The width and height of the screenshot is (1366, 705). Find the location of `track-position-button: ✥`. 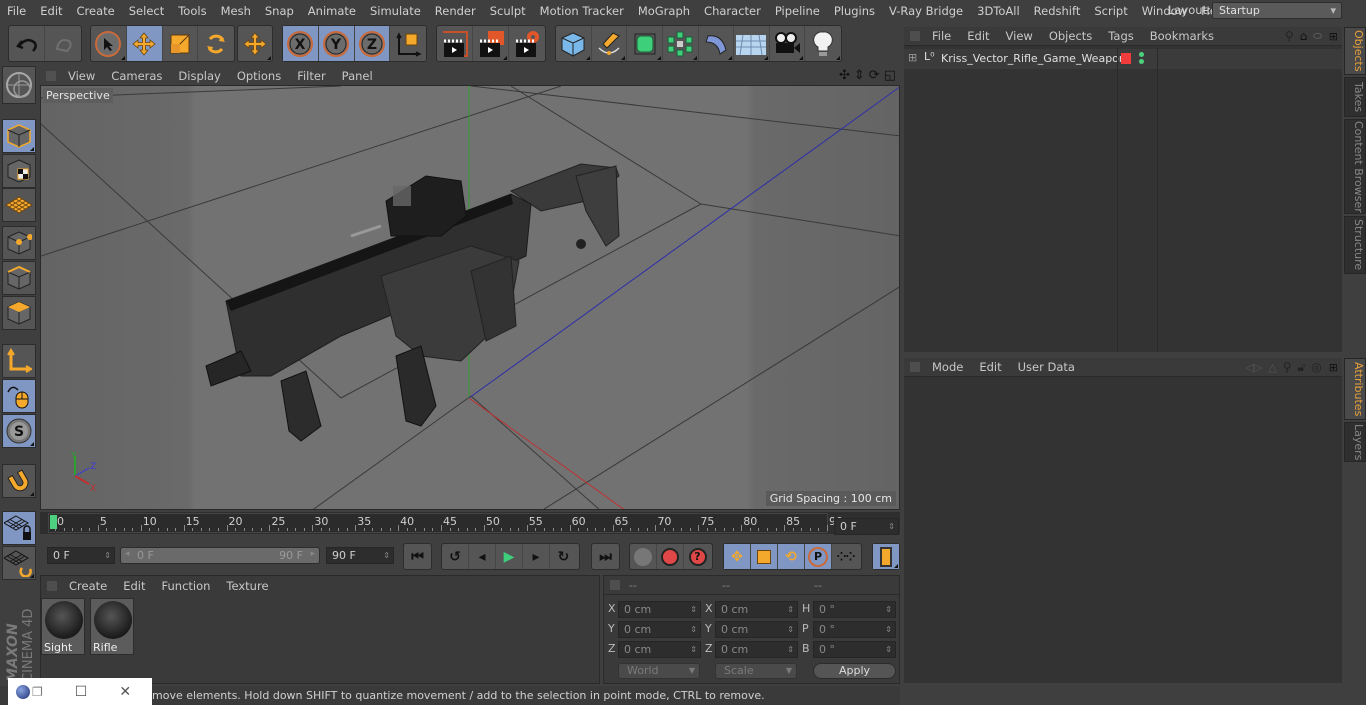

track-position-button: ✥ is located at coordinates (737, 556).